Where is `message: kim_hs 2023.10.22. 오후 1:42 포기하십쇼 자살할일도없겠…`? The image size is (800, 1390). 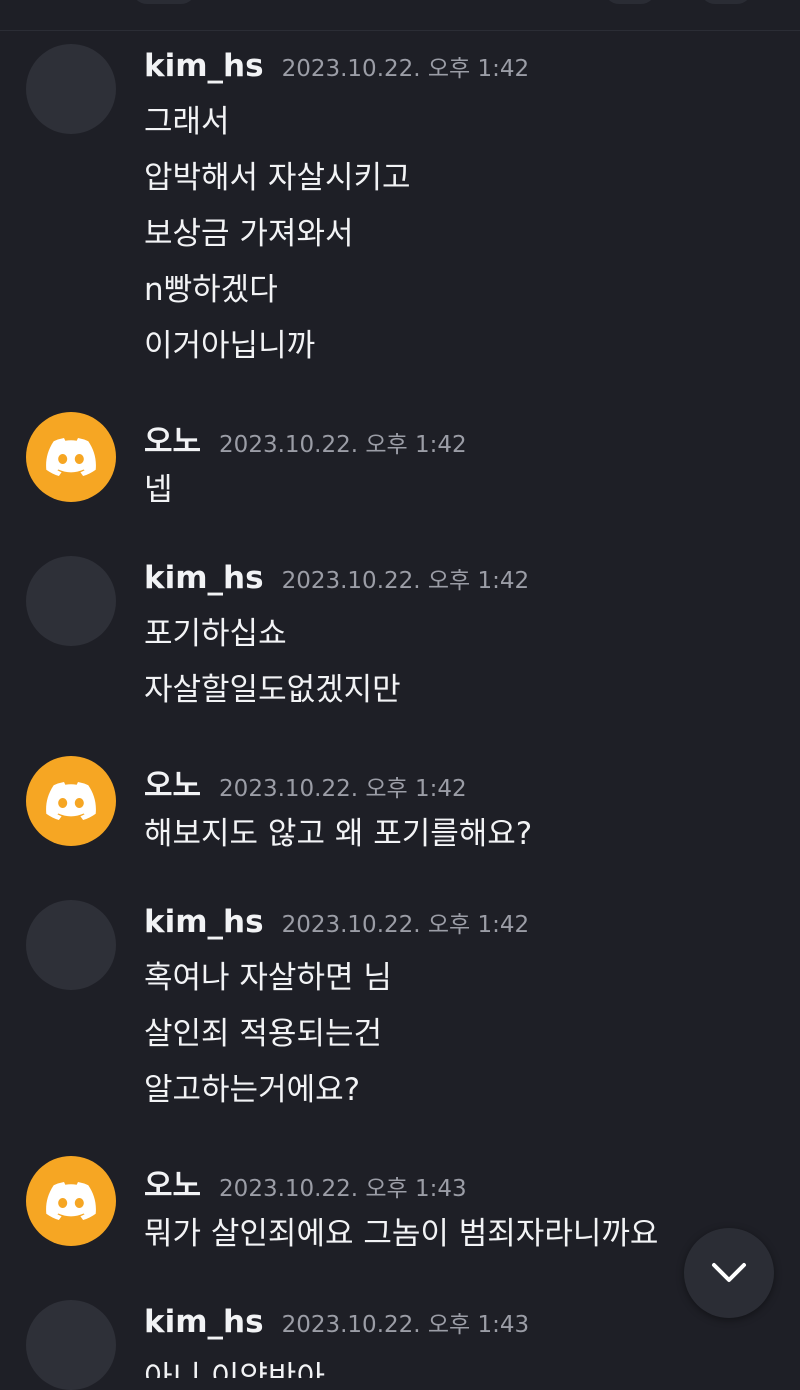 message: kim_hs 2023.10.22. 오후 1:42 포기하십쇼 자살할일도없겠… is located at coordinates (400, 637).